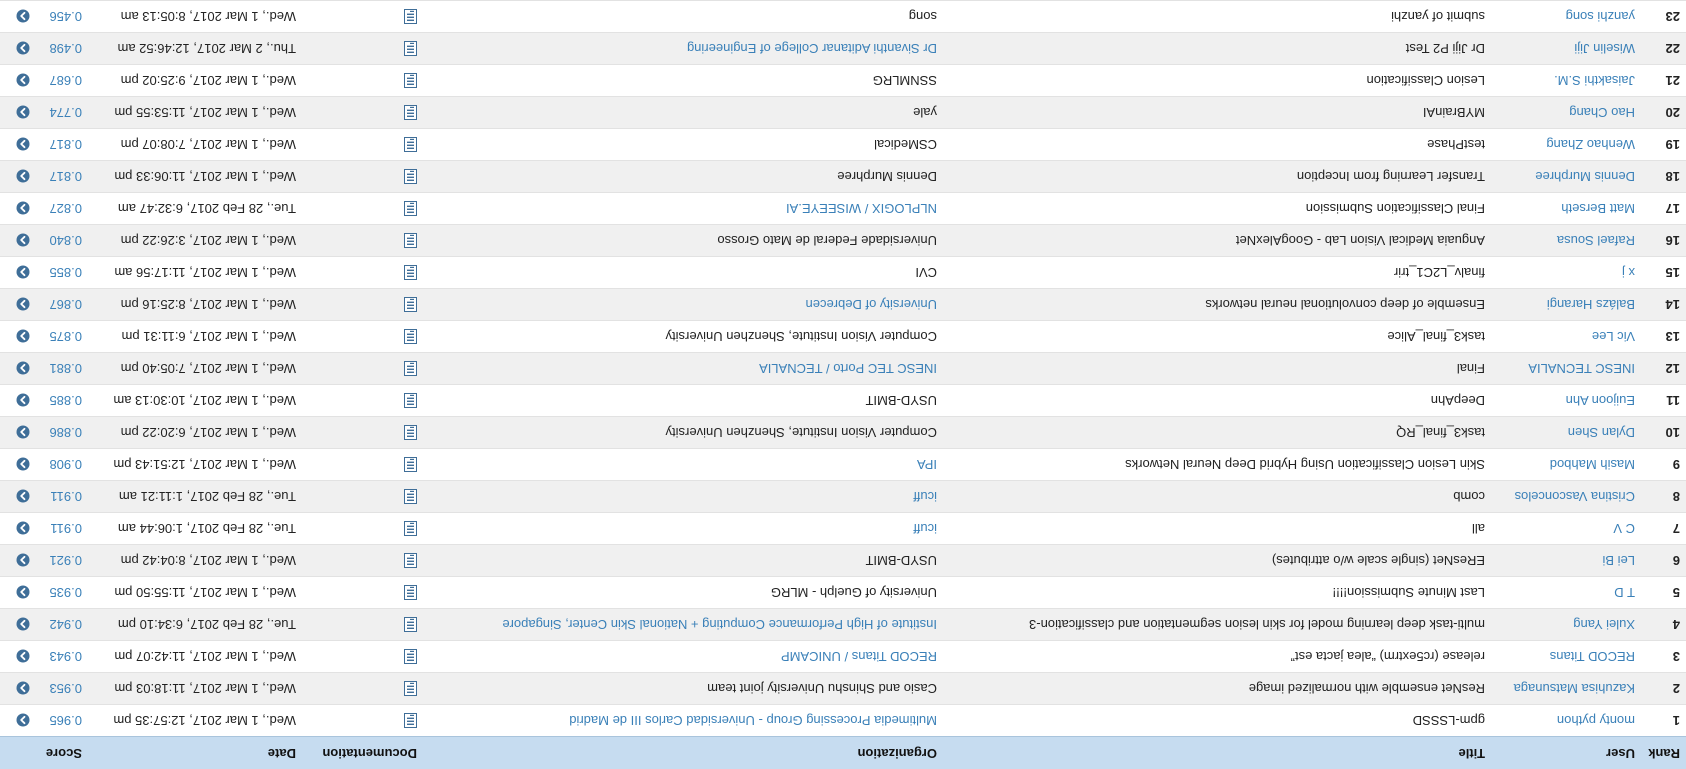  Describe the element at coordinates (62, 529) in the screenshot. I see `score-cell: 0.911` at that location.